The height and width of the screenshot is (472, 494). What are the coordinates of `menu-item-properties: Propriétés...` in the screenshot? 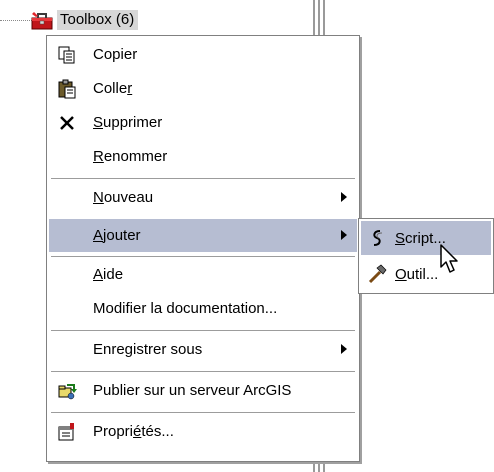 It's located at (203, 431).